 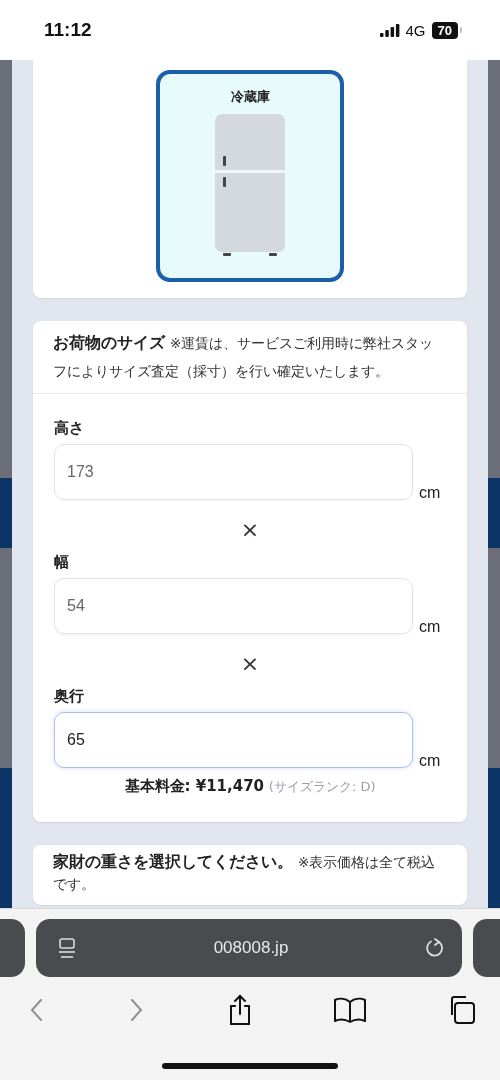 I want to click on base-price: 基本料金: ¥11,470 (サイズランク: D), so click(x=250, y=786).